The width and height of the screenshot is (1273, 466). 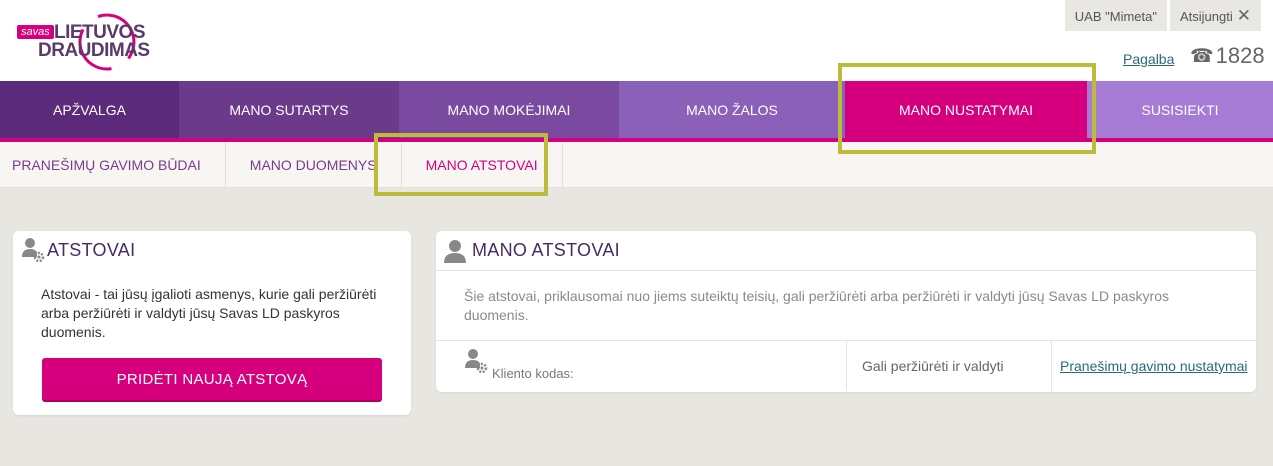 I want to click on nav-item-susisiekti: SUSISIEKTI, so click(x=1180, y=109).